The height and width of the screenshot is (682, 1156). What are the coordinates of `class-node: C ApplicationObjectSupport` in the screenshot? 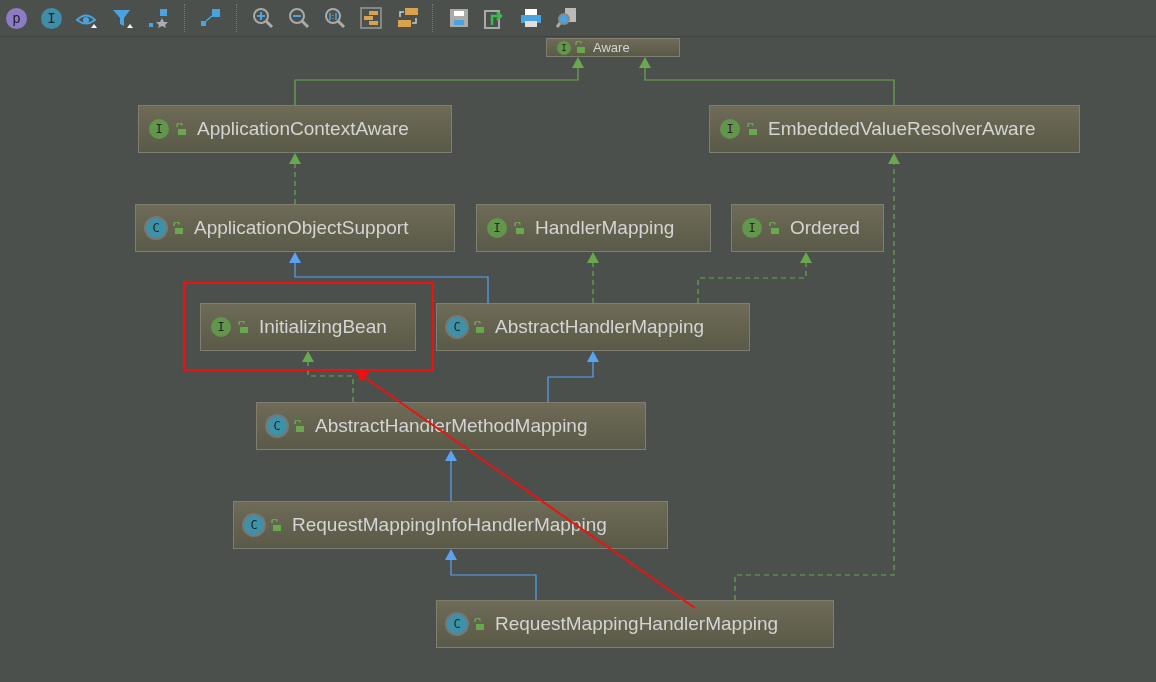 It's located at (295, 228).